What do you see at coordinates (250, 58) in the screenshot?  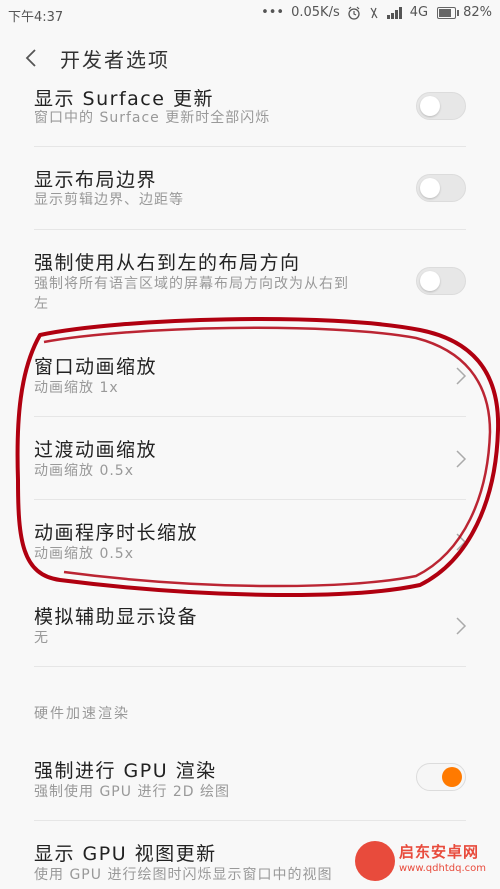 I see `app-header: 开发者选项` at bounding box center [250, 58].